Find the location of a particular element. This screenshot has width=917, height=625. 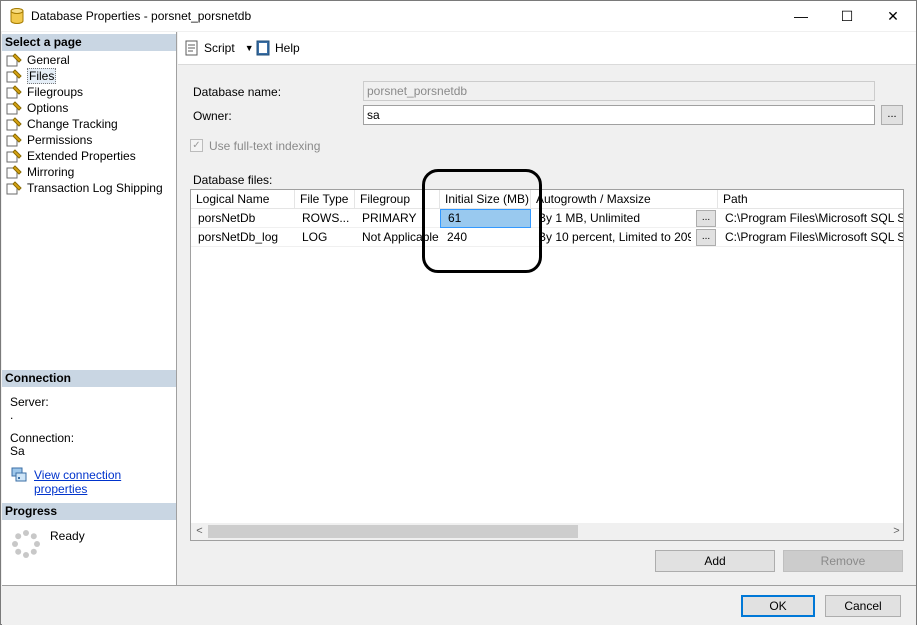

script-button: Script ▼ is located at coordinates (219, 48).